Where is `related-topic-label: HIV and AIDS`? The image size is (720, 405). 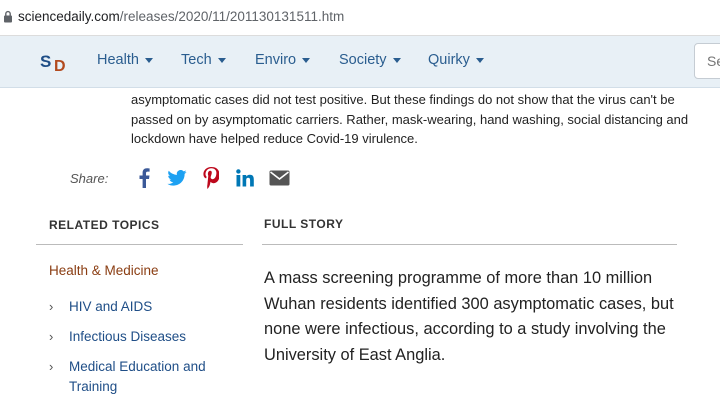
related-topic-label: HIV and AIDS is located at coordinates (111, 306).